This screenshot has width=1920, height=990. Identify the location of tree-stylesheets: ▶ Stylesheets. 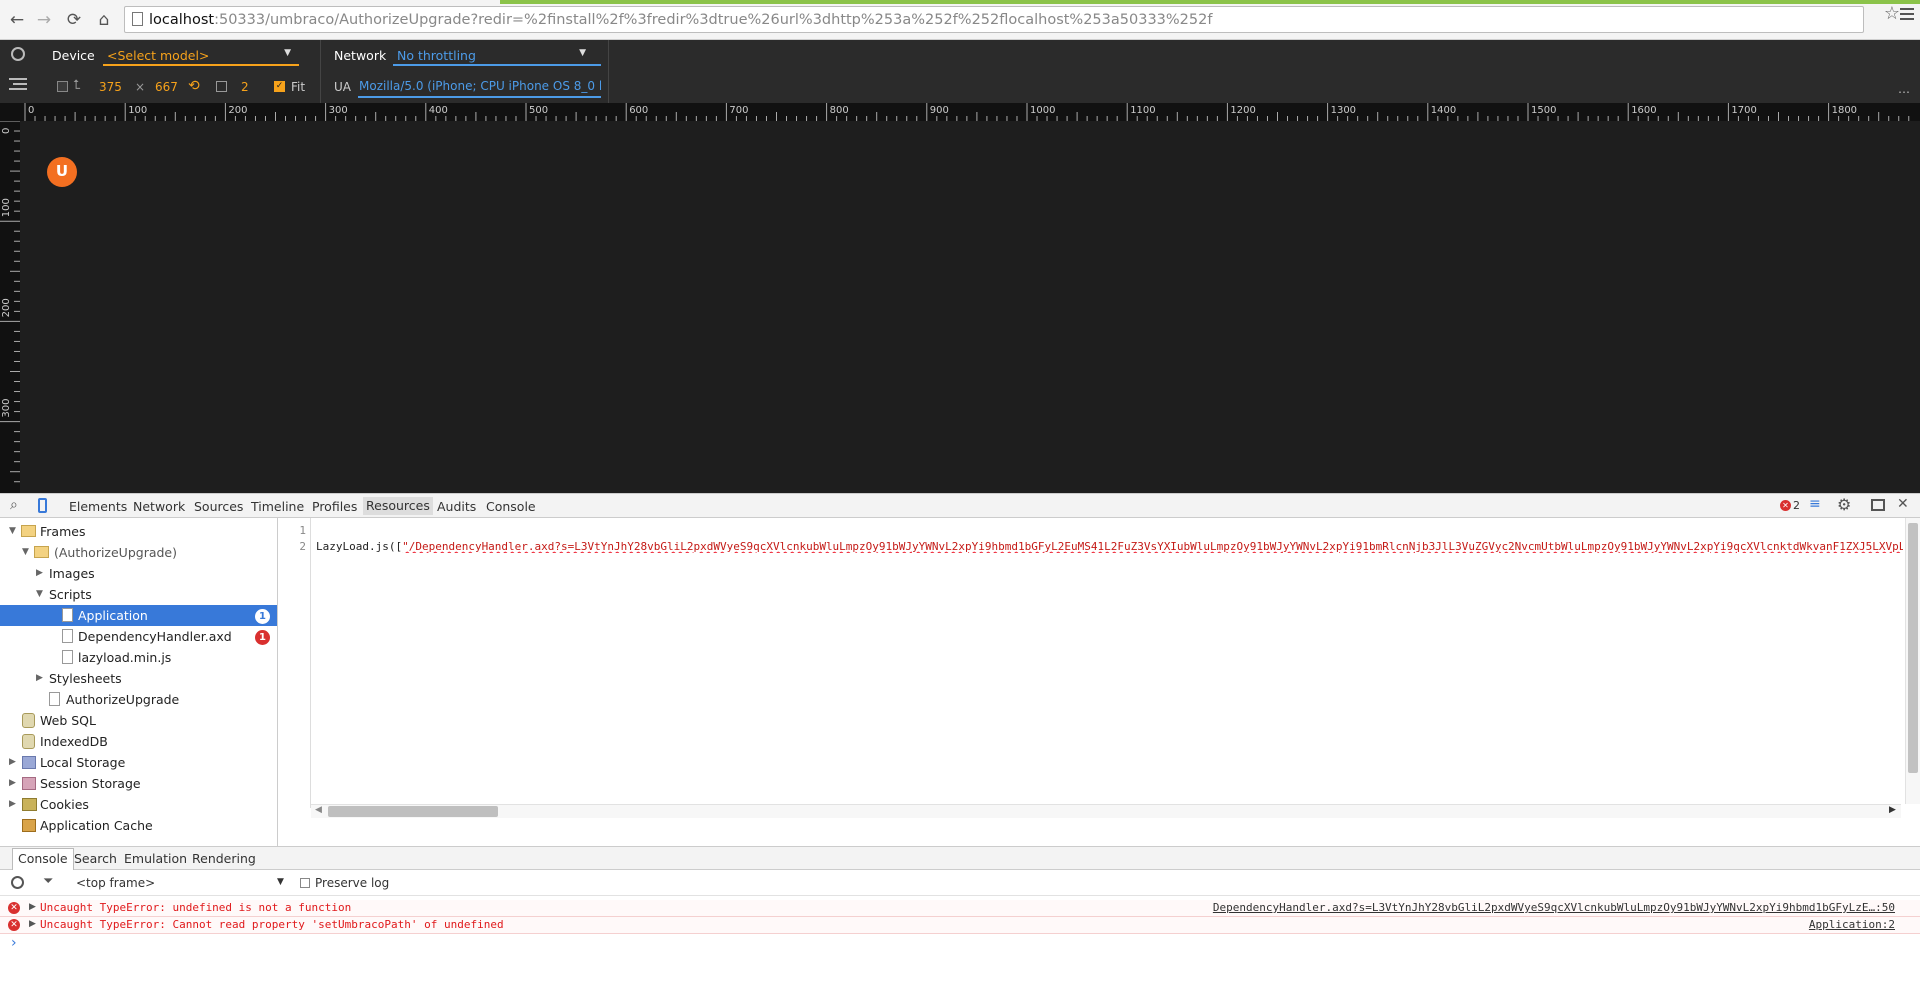
(138, 678).